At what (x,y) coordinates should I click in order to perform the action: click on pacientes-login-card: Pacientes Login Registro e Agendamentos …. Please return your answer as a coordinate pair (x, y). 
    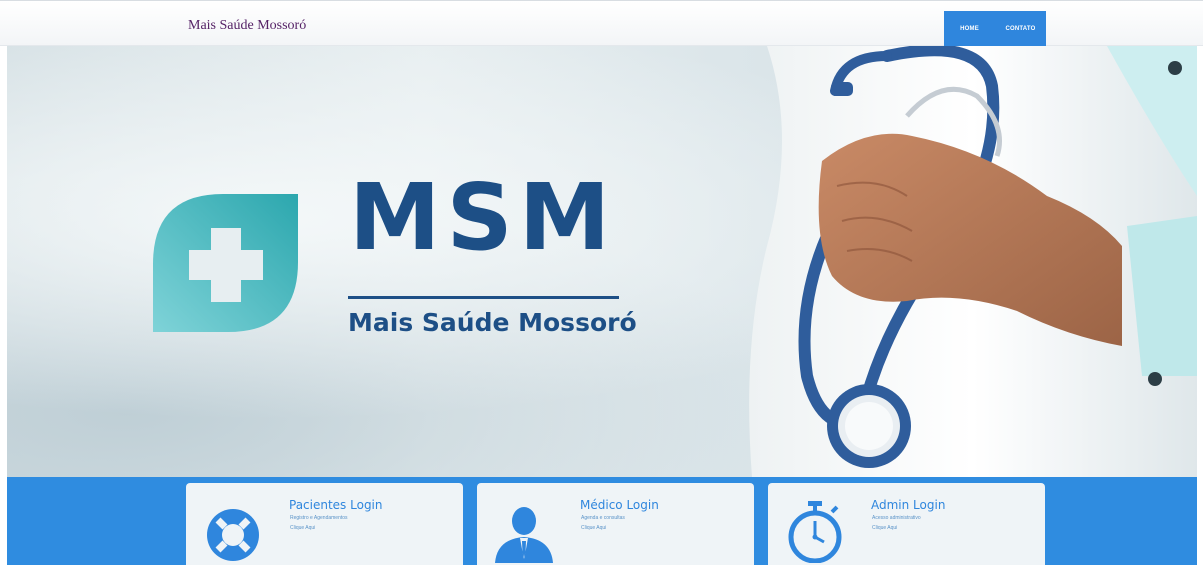
    Looking at the image, I should click on (324, 524).